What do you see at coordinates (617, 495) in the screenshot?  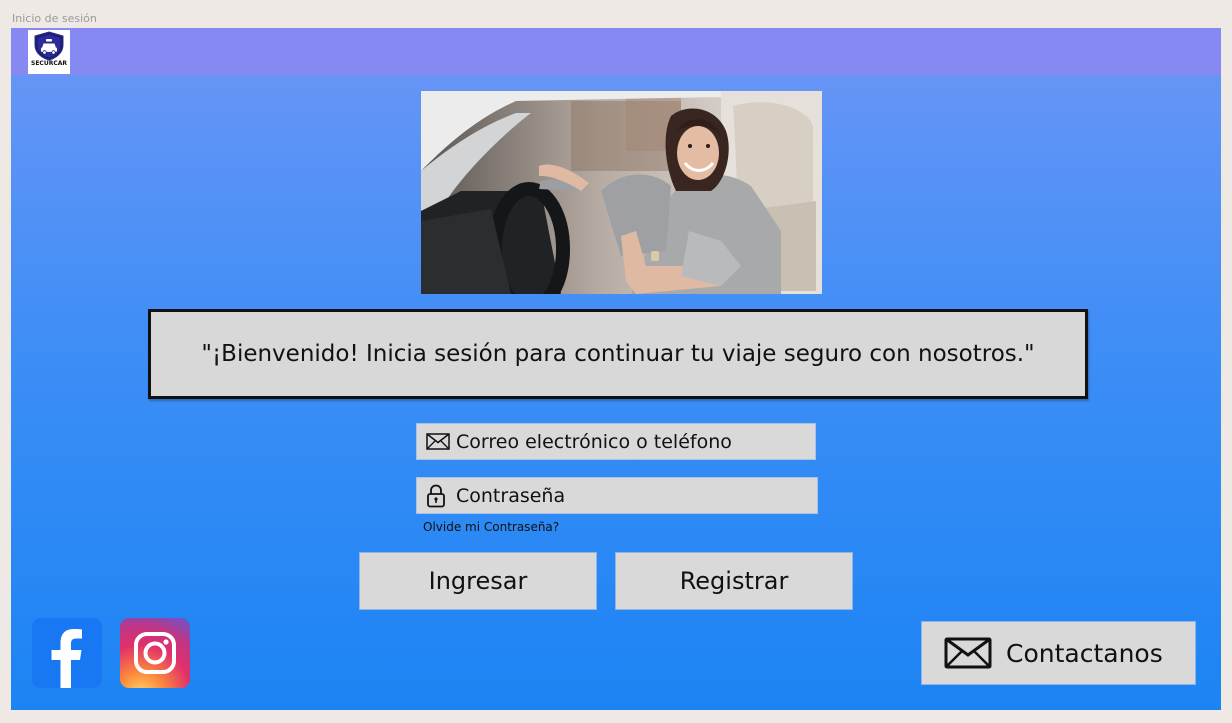 I see `password-field: Contraseña` at bounding box center [617, 495].